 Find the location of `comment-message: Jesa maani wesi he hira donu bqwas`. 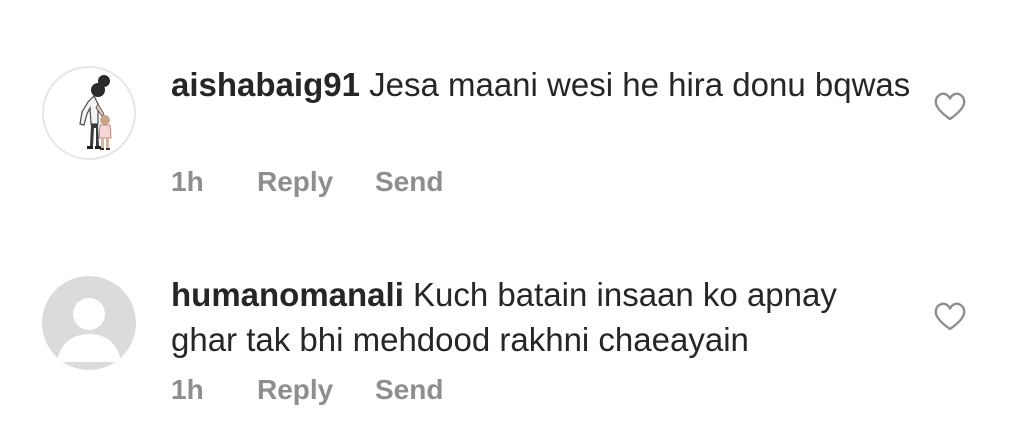

comment-message: Jesa maani wesi he hira donu bqwas is located at coordinates (640, 84).